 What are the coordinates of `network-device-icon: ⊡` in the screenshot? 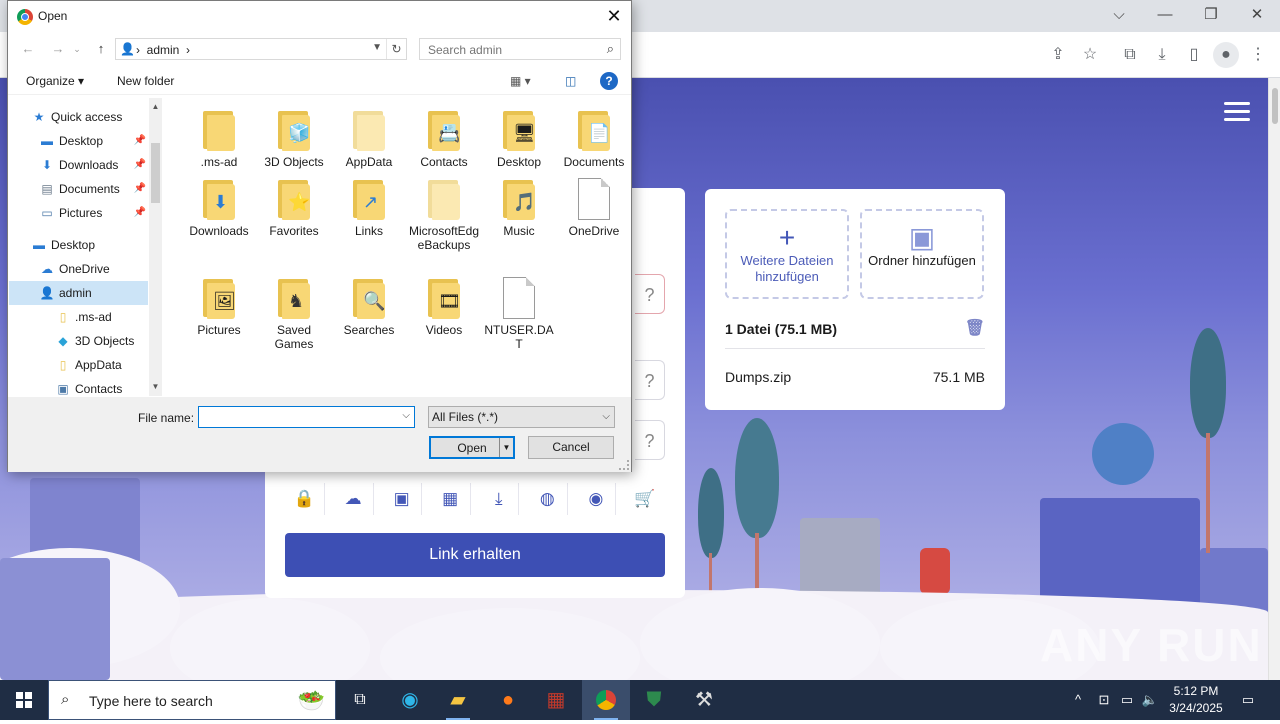 It's located at (1104, 700).